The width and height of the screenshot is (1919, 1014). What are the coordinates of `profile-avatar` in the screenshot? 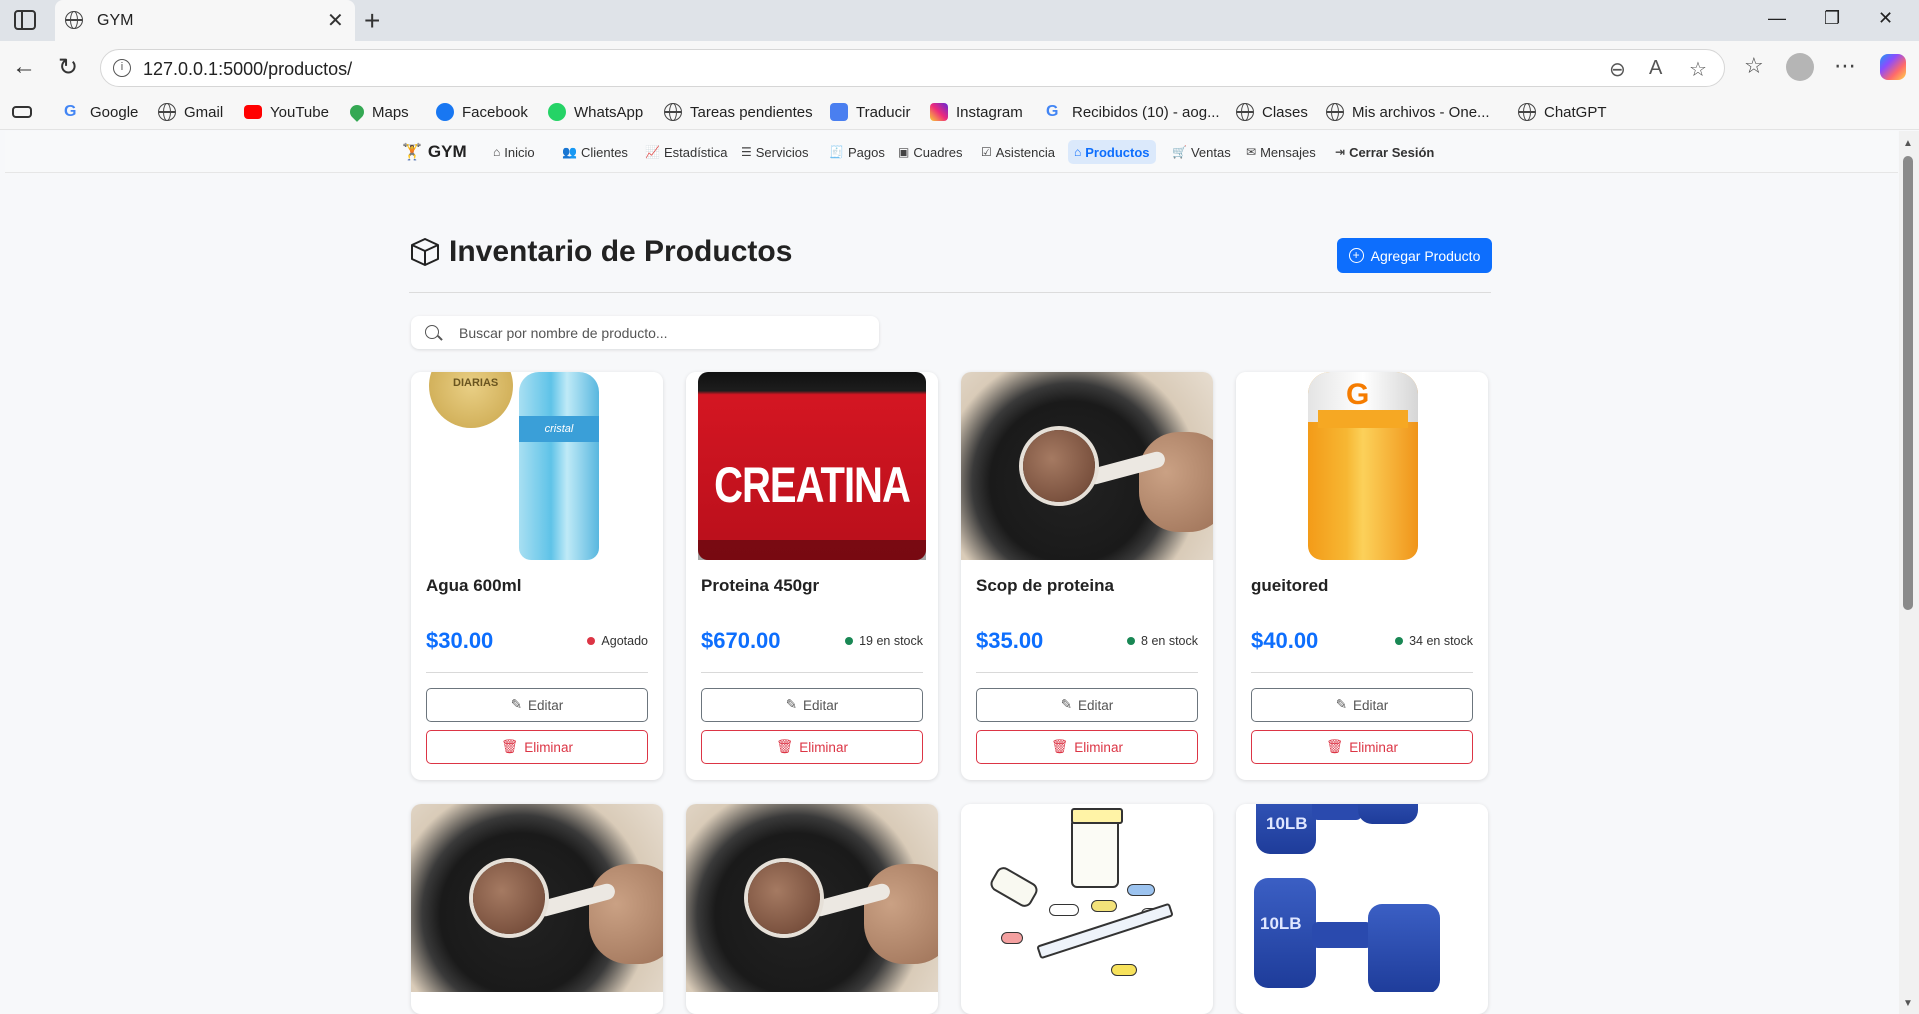 It's located at (1800, 67).